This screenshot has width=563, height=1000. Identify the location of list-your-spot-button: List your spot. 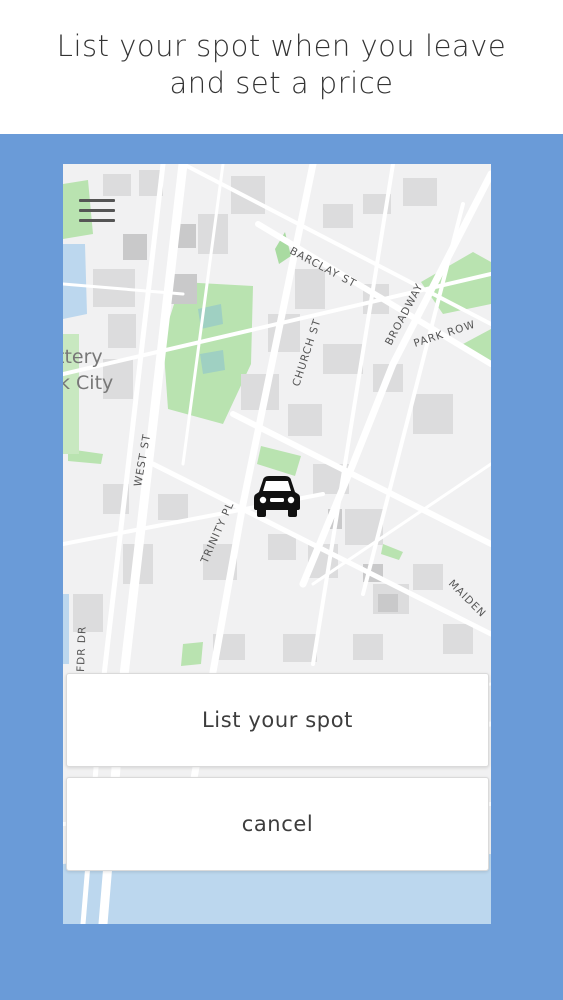
(277, 720).